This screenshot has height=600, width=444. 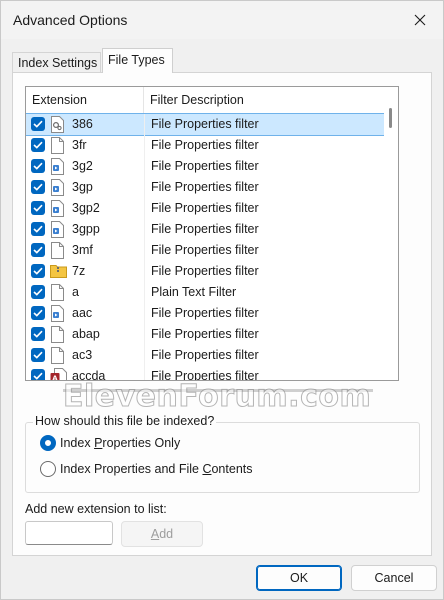 What do you see at coordinates (82, 313) in the screenshot?
I see `extension-text: aac` at bounding box center [82, 313].